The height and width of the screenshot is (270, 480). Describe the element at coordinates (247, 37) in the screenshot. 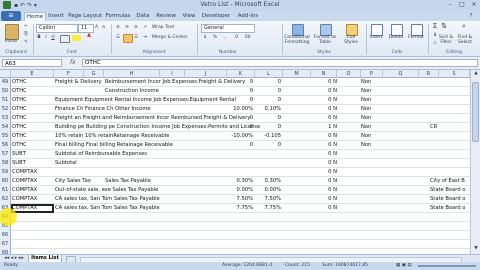

I see `decrease-decimal-icon: .00` at that location.